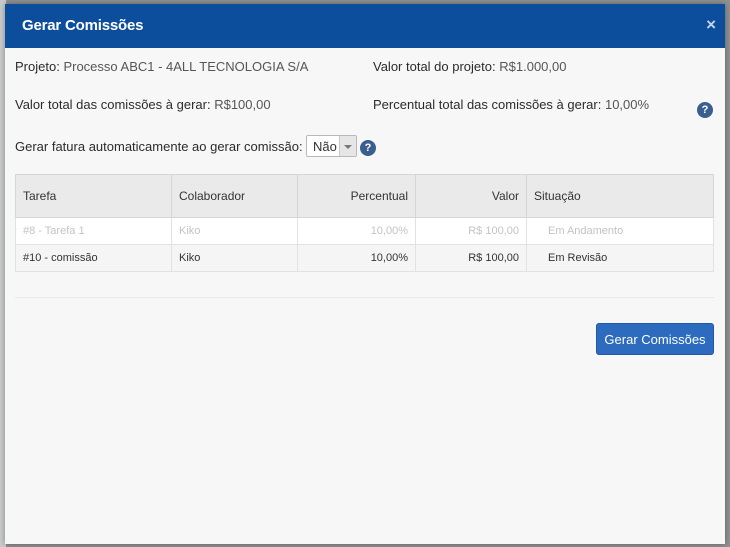 This screenshot has width=730, height=547. What do you see at coordinates (620, 231) in the screenshot?
I see `cell-situacao: Em Andamento` at bounding box center [620, 231].